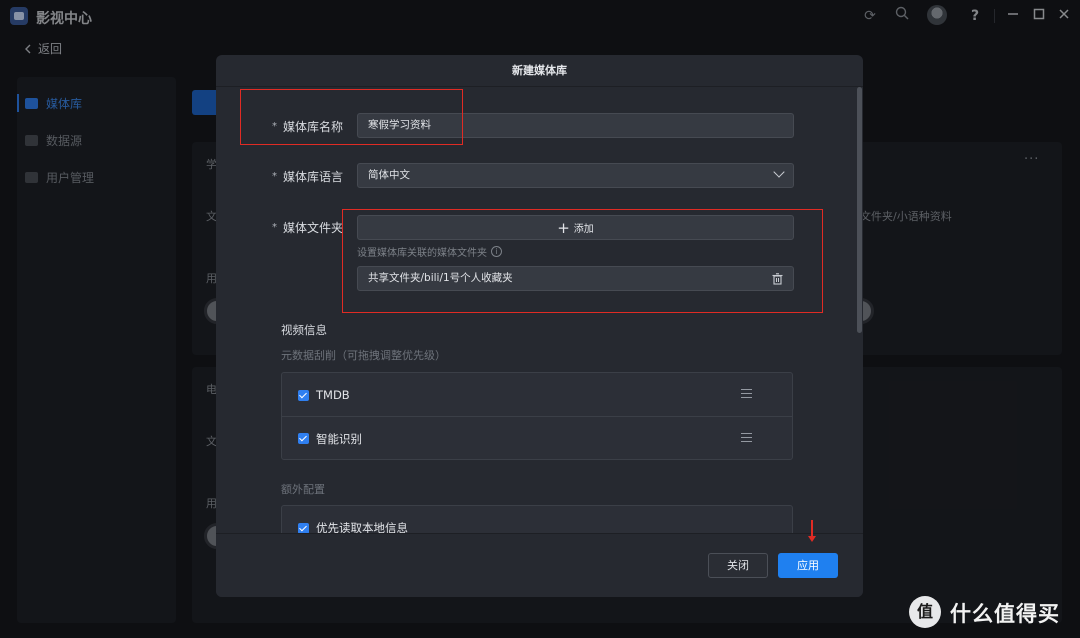 This screenshot has width=1080, height=638. Describe the element at coordinates (339, 438) in the screenshot. I see `scraper-label: 智能识别` at that location.